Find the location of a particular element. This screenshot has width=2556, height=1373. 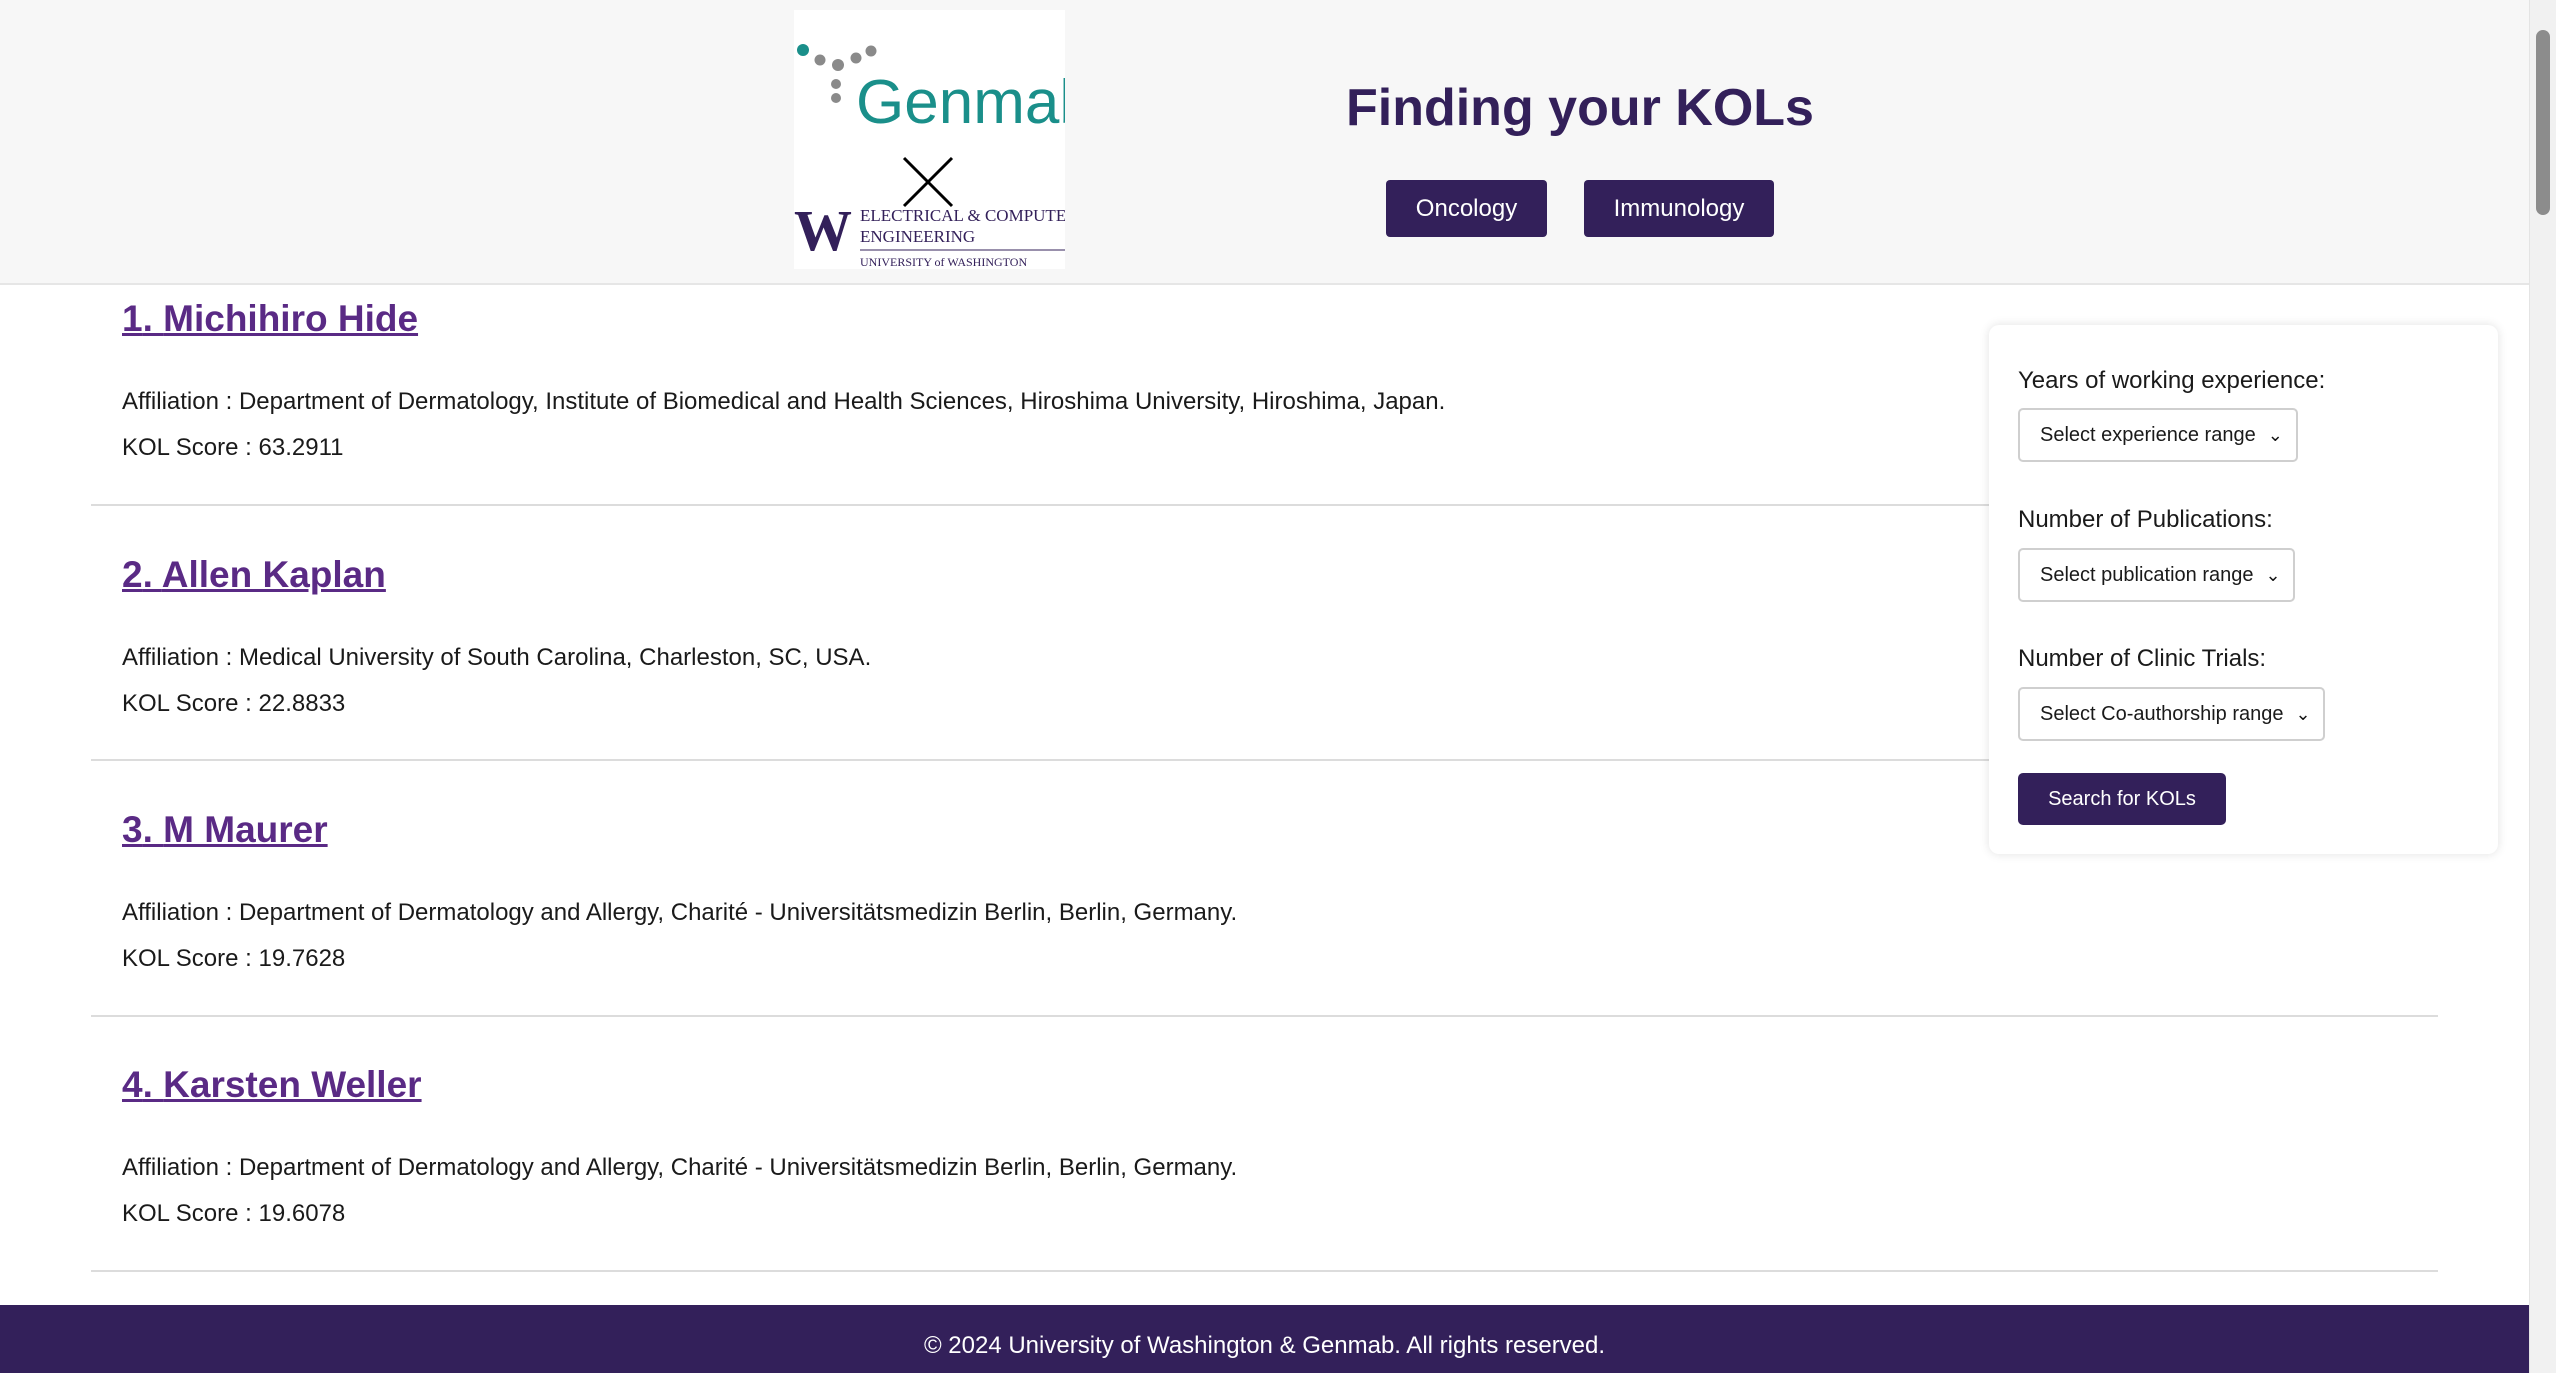

search-kols-button: Search for KOLs is located at coordinates (2122, 799).